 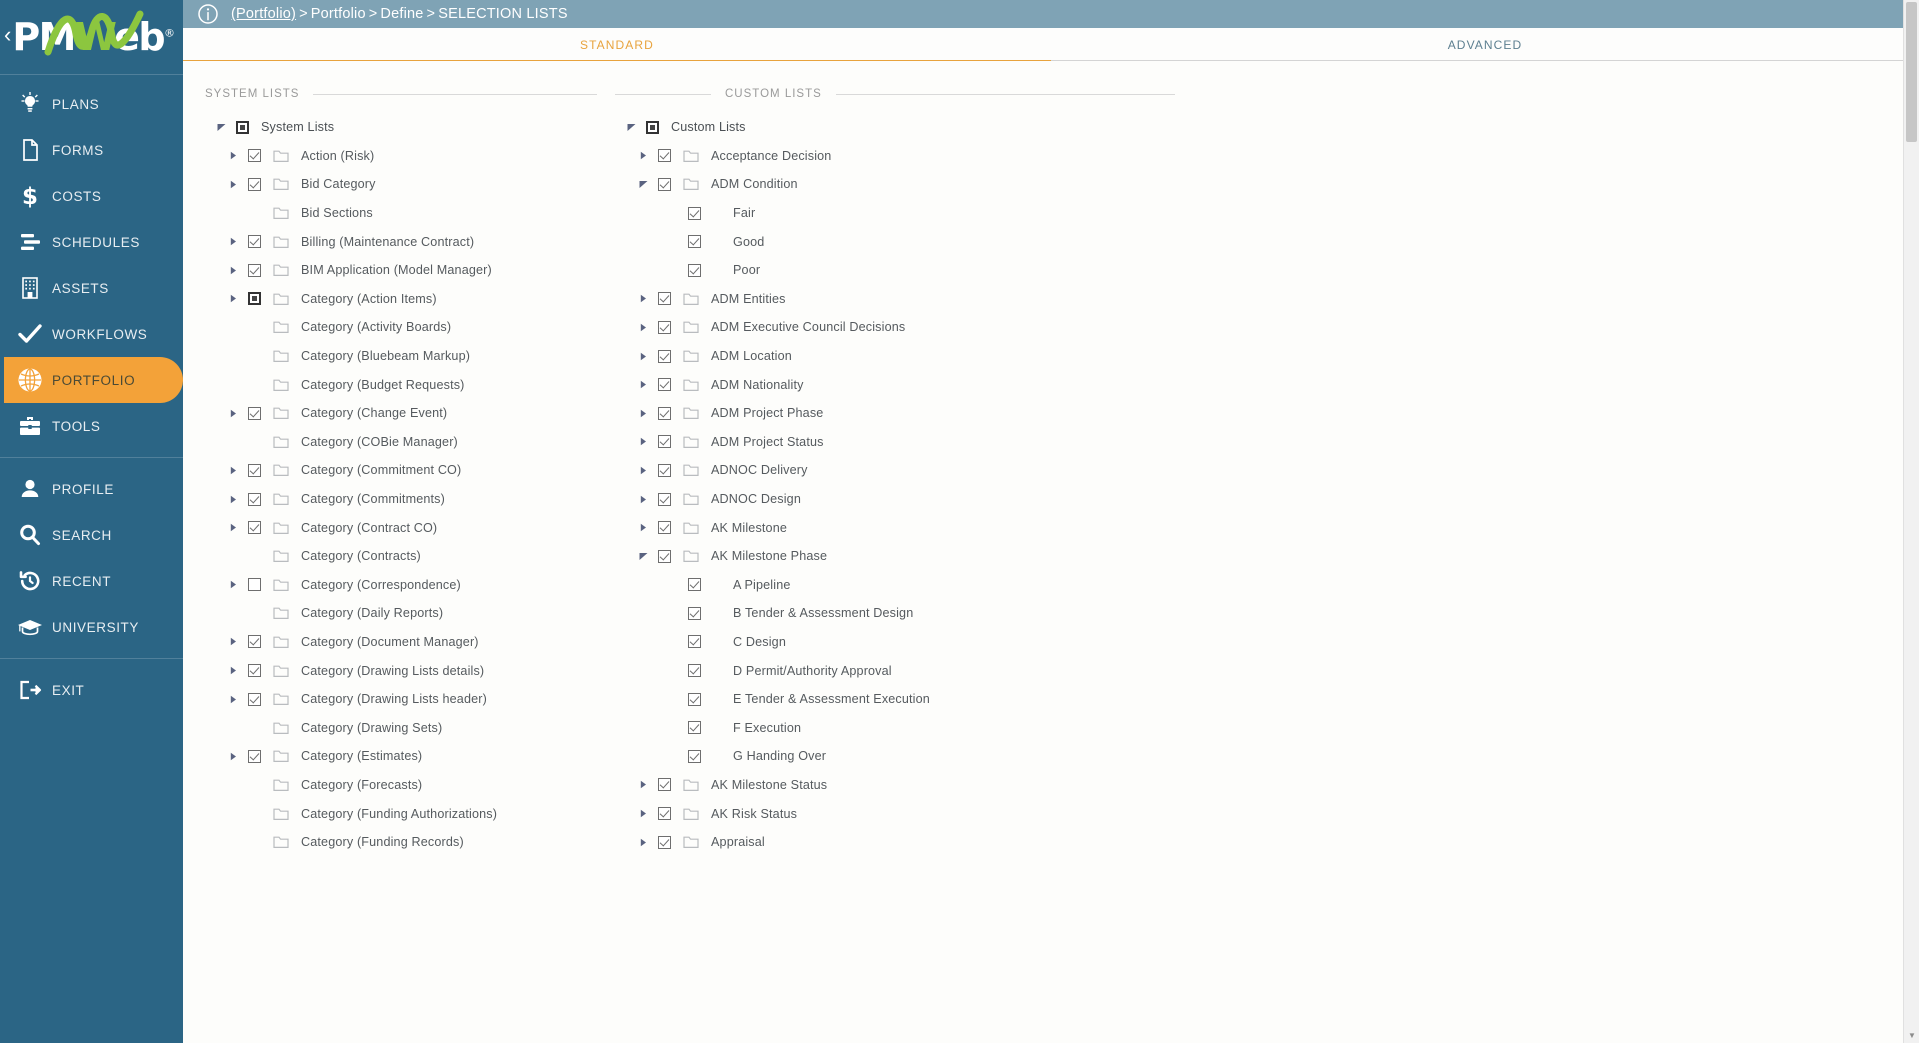 What do you see at coordinates (401, 785) in the screenshot?
I see `tree-row: Category (Forecasts)` at bounding box center [401, 785].